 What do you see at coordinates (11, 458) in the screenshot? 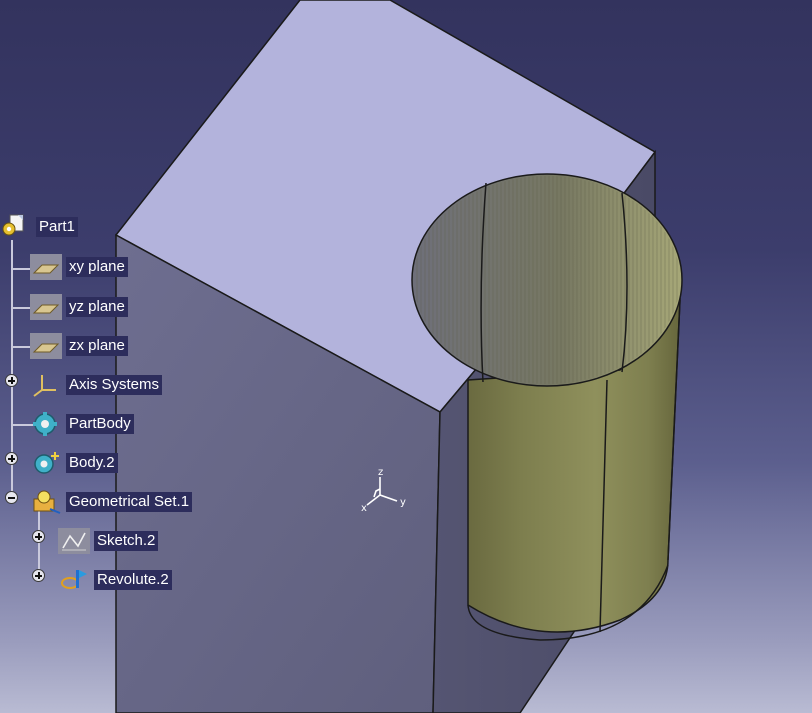
I see `expand-body2-button` at bounding box center [11, 458].